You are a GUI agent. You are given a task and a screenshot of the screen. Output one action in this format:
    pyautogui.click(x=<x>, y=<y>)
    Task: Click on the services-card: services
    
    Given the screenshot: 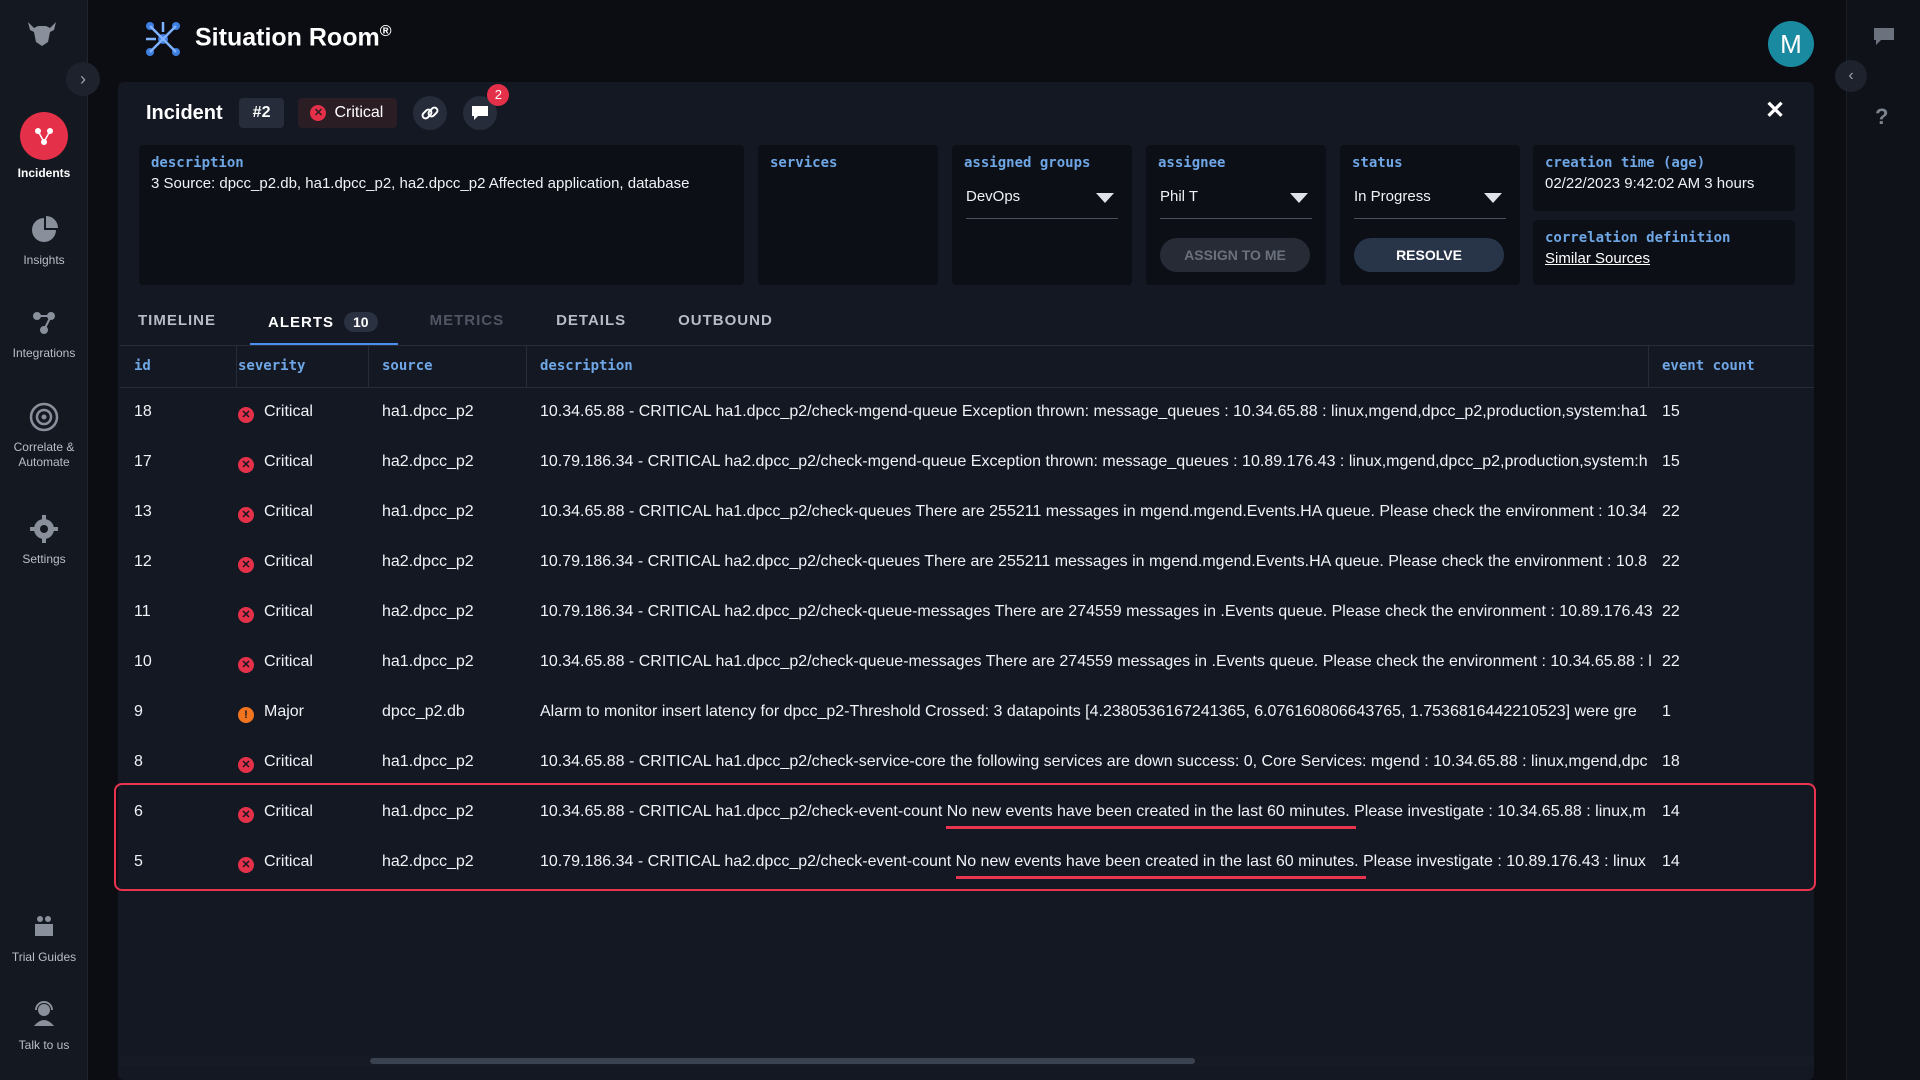 What is the action you would take?
    pyautogui.click(x=848, y=215)
    